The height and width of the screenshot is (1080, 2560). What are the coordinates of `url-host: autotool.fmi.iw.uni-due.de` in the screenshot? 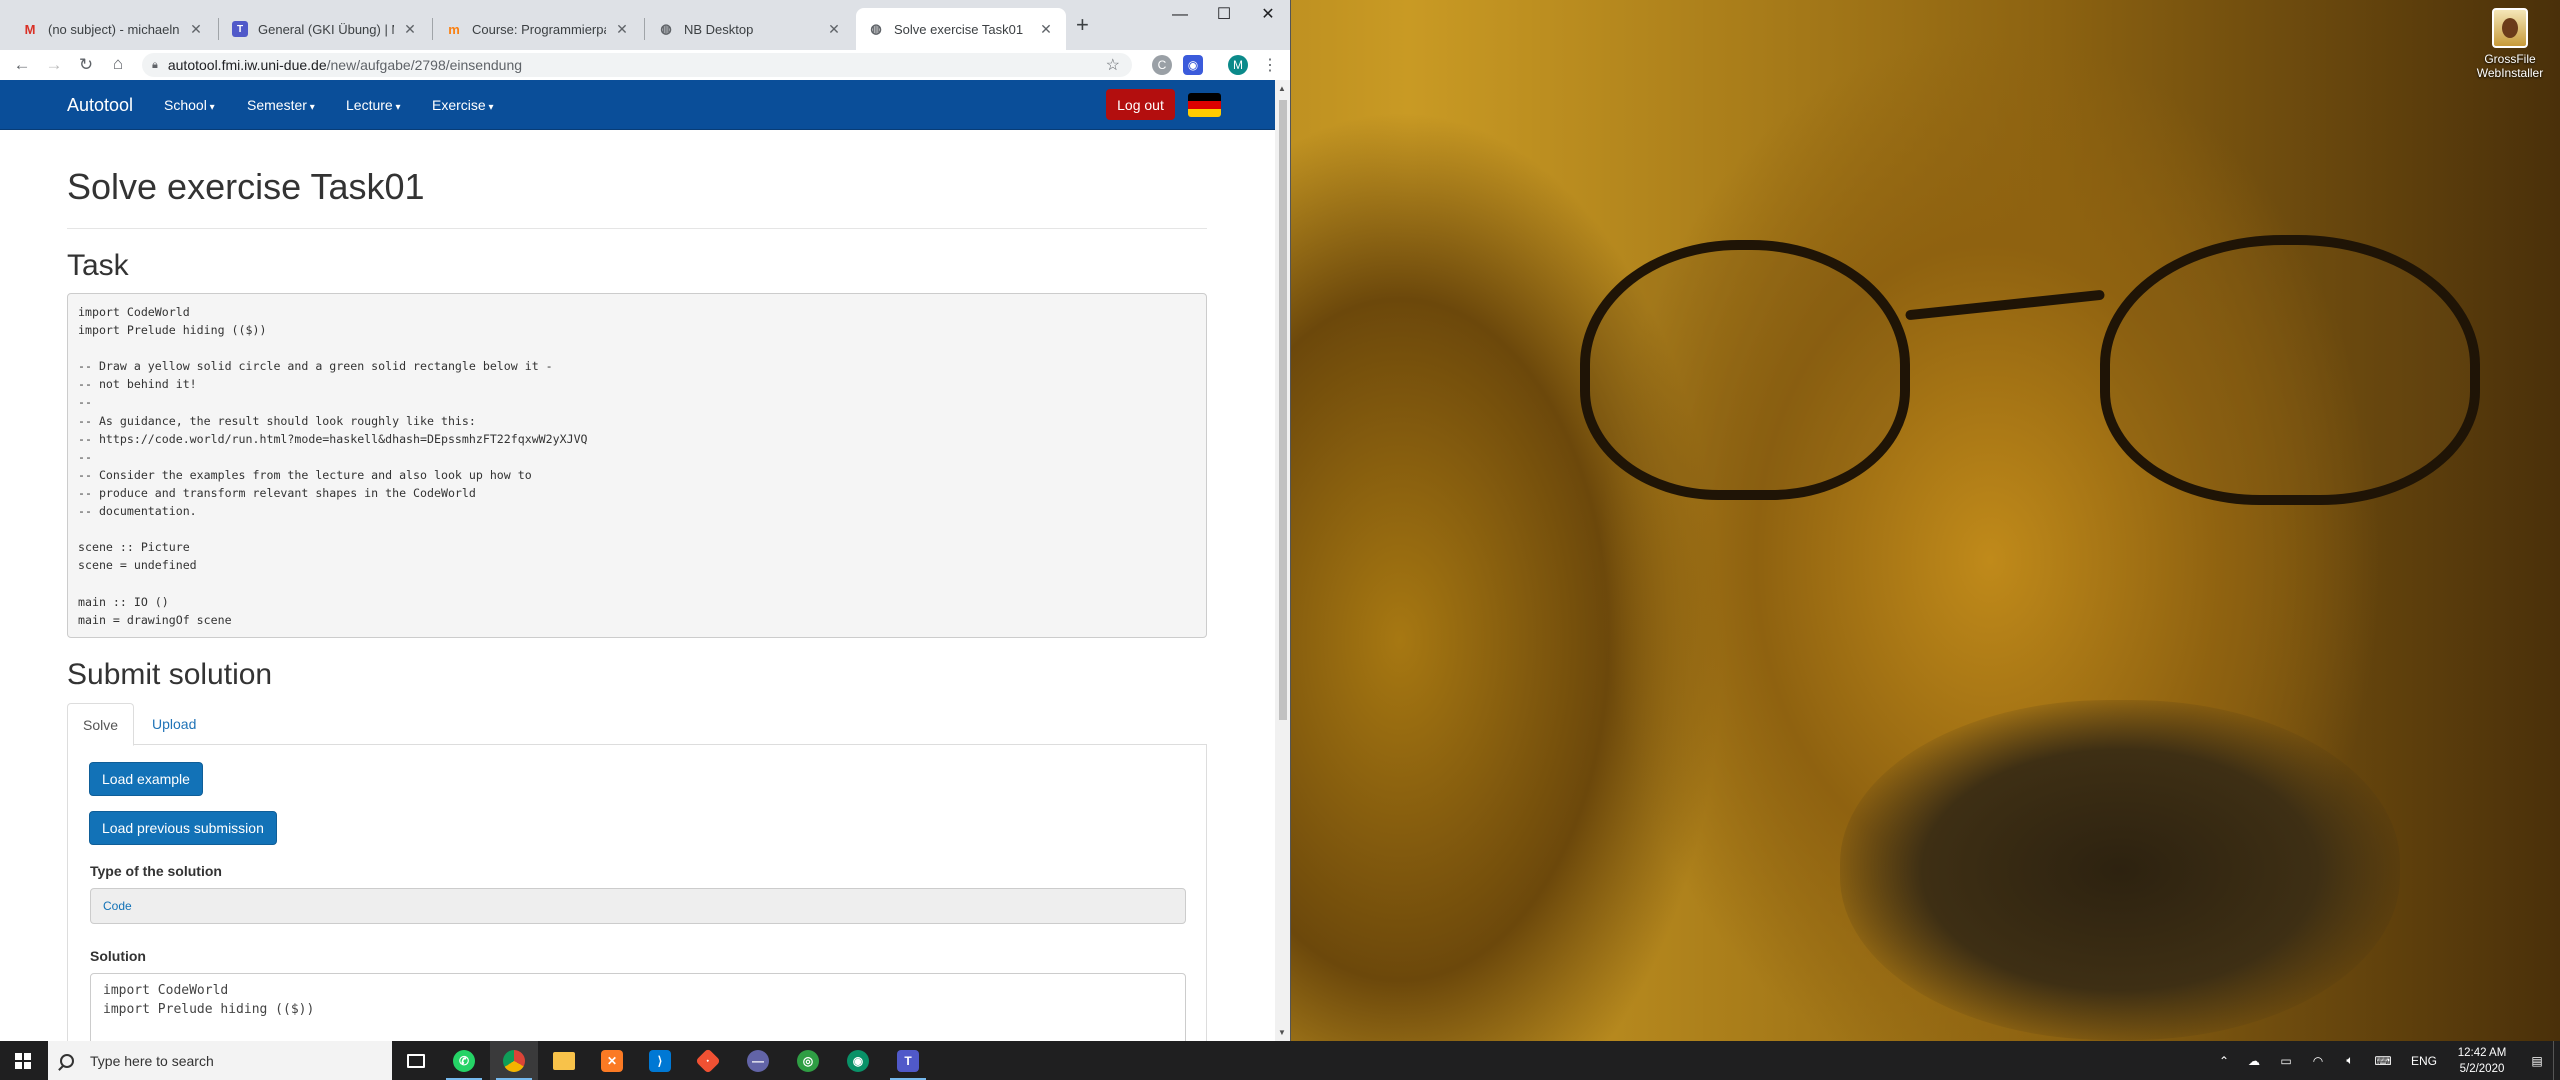 It's located at (247, 65).